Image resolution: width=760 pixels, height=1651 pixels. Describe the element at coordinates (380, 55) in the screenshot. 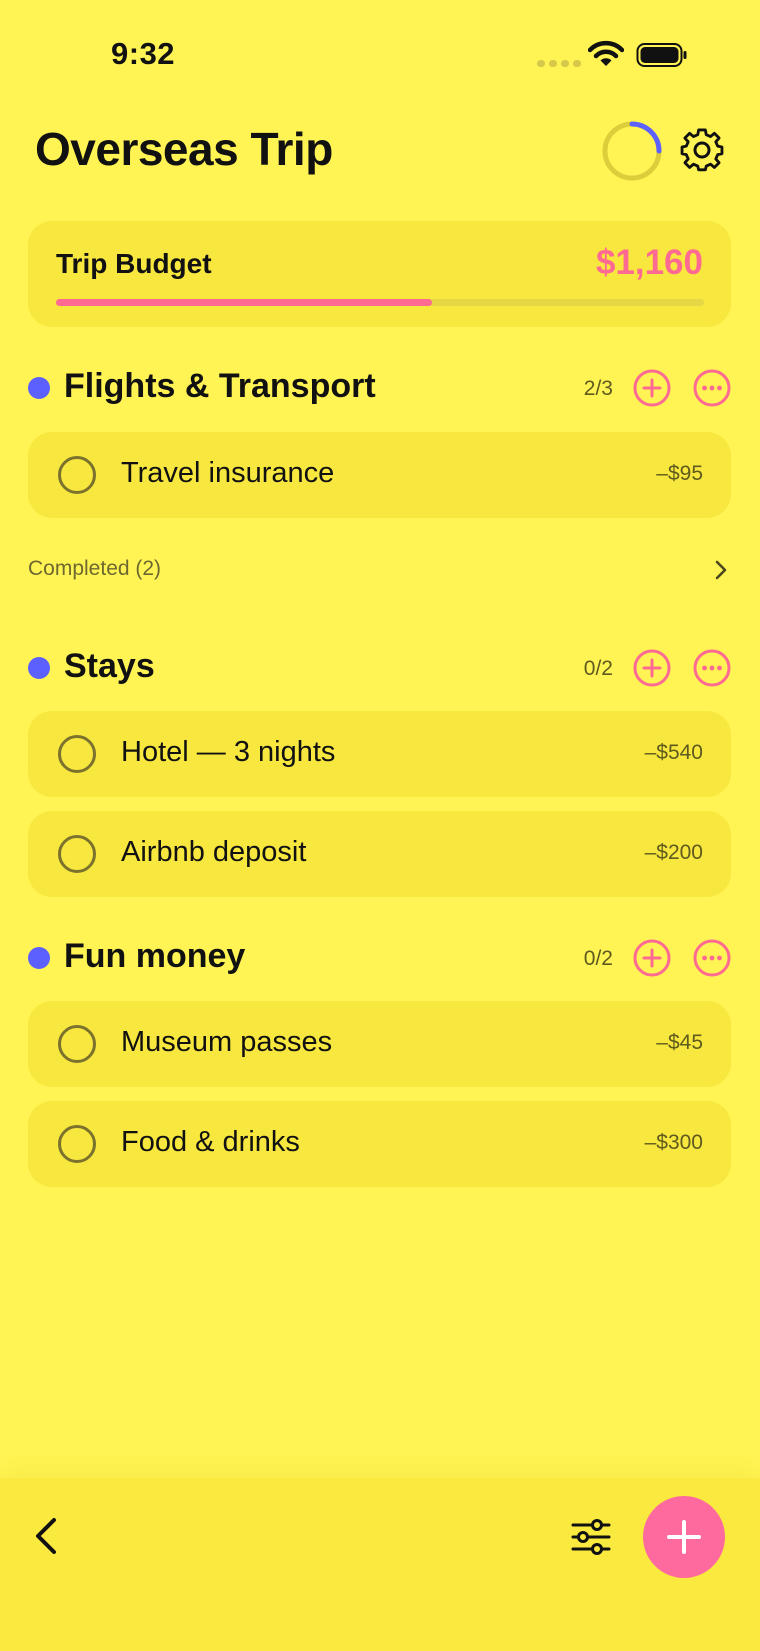

I see `status-bar: 9:32` at that location.